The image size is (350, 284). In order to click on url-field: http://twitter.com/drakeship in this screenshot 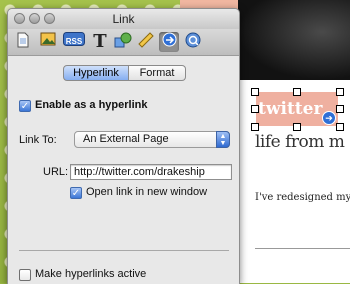, I will do `click(151, 172)`.